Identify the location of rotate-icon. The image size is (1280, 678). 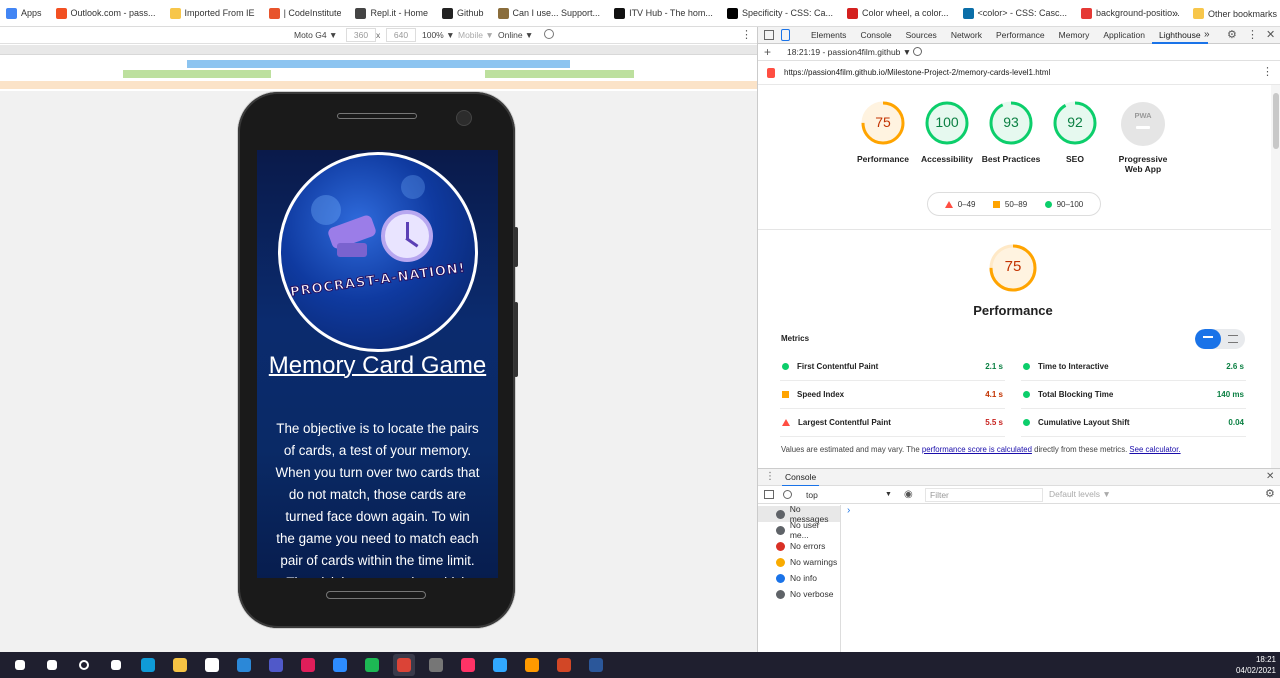
(549, 34).